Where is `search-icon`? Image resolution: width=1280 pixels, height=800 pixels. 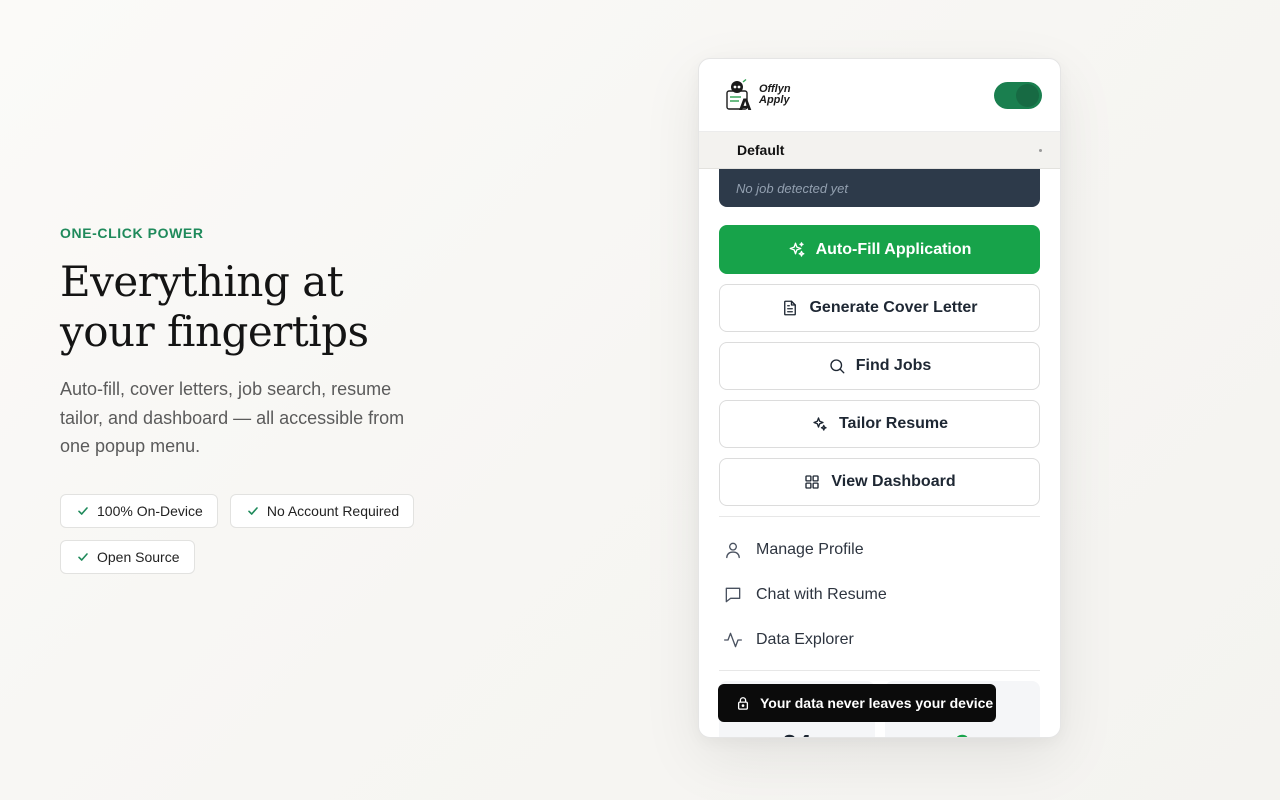
search-icon is located at coordinates (837, 366).